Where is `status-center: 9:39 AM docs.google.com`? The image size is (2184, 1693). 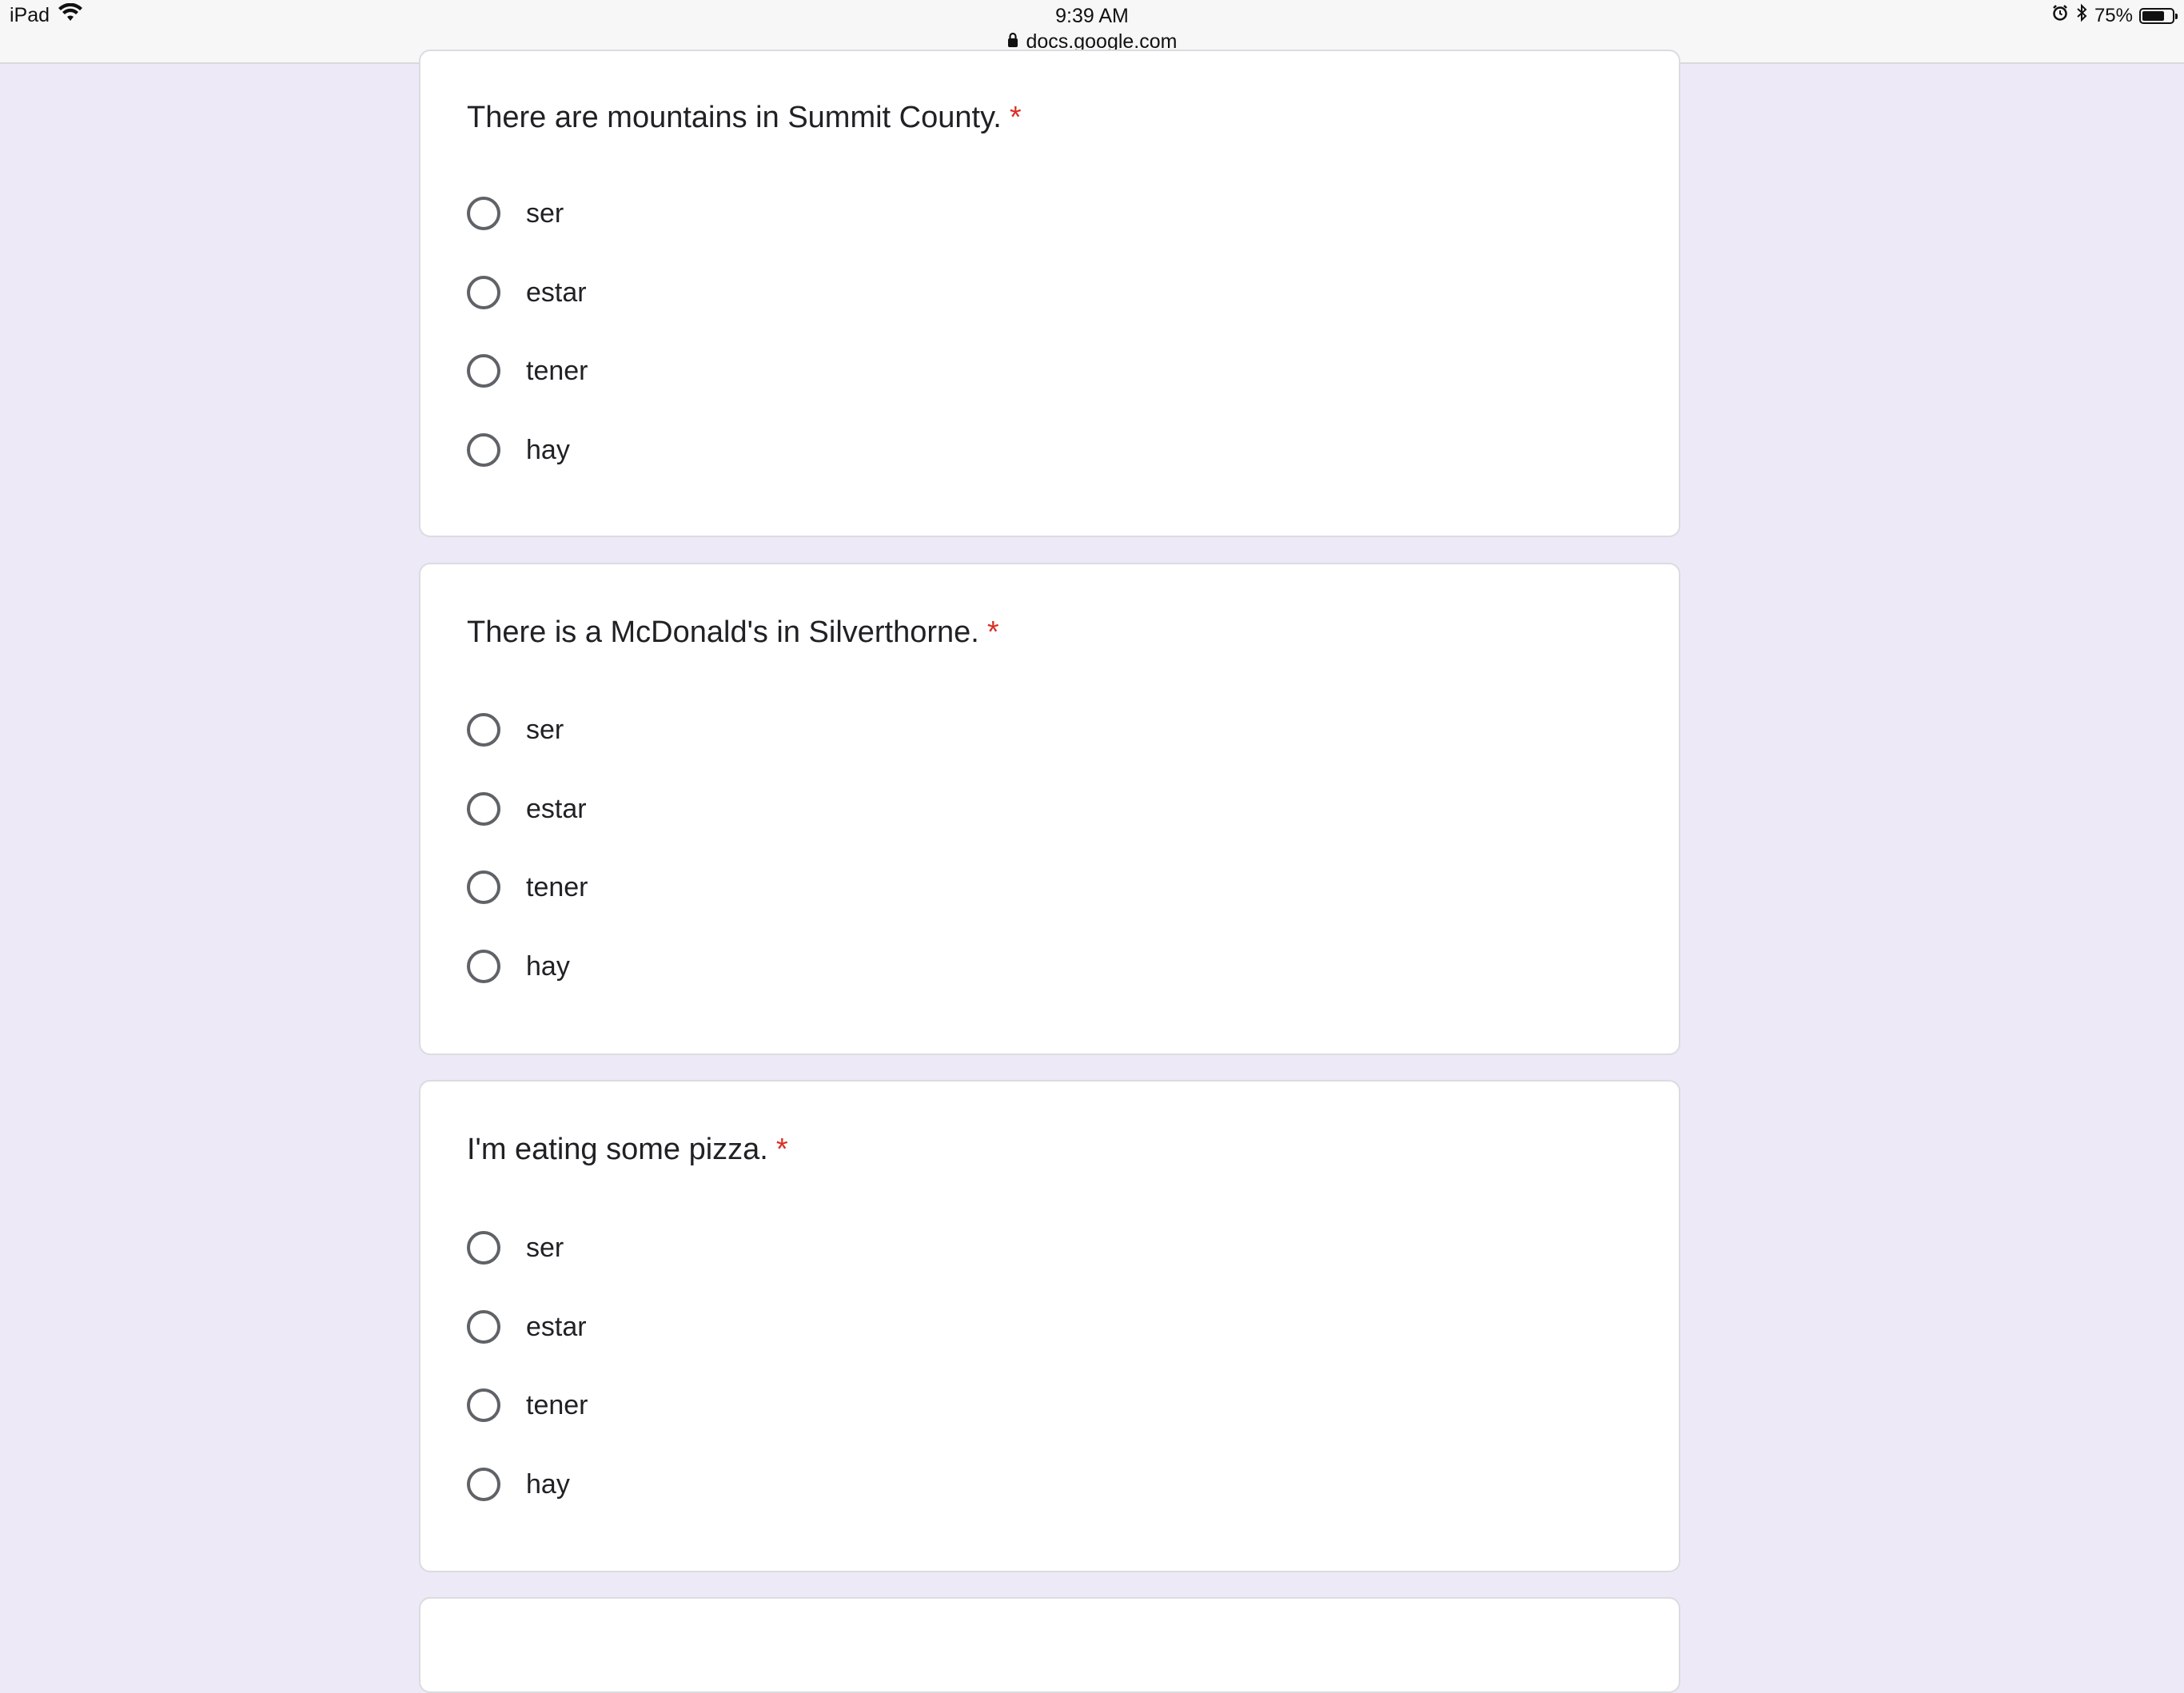
status-center: 9:39 AM docs.google.com is located at coordinates (1092, 28).